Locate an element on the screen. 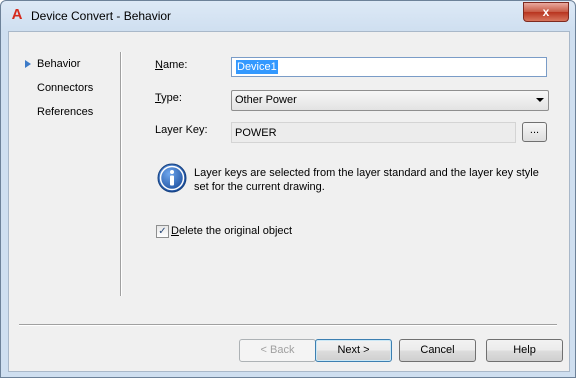 The width and height of the screenshot is (576, 378). nav-item-connectors: Connectors is located at coordinates (65, 88).